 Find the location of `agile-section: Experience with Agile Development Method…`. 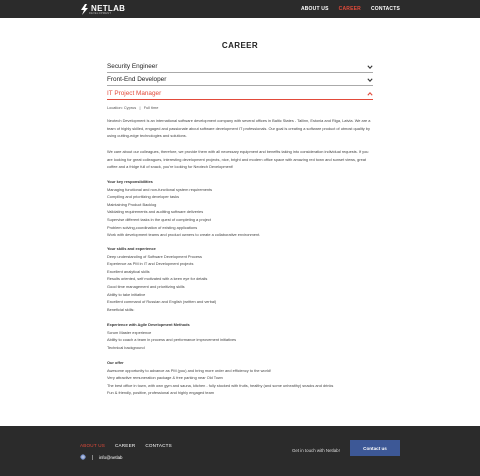

agile-section: Experience with Agile Development Method… is located at coordinates (240, 336).